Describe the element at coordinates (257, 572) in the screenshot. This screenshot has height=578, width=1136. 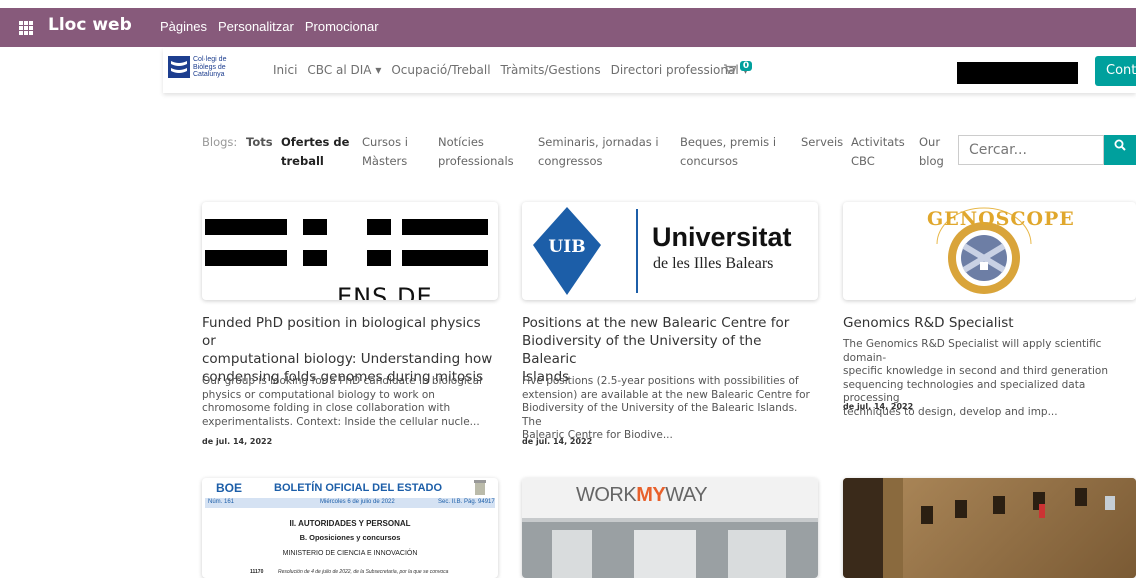
I see `boe-item-number: 11170` at that location.